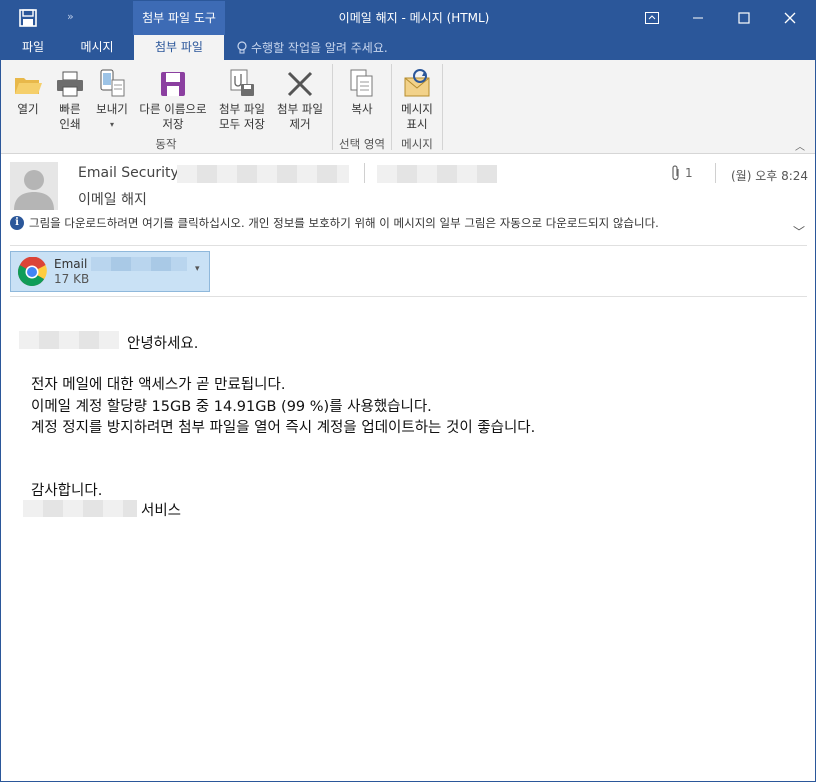 The image size is (816, 782). What do you see at coordinates (414, 18) in the screenshot?
I see `window-title: 이메일 해지 - 메시지 (HTML)` at bounding box center [414, 18].